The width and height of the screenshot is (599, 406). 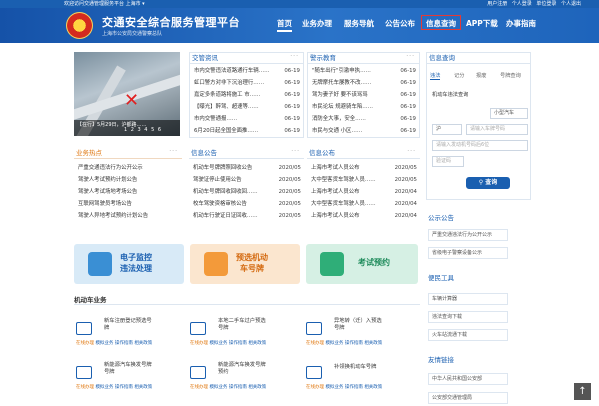 I want to click on province-select: 沪, so click(x=447, y=129).